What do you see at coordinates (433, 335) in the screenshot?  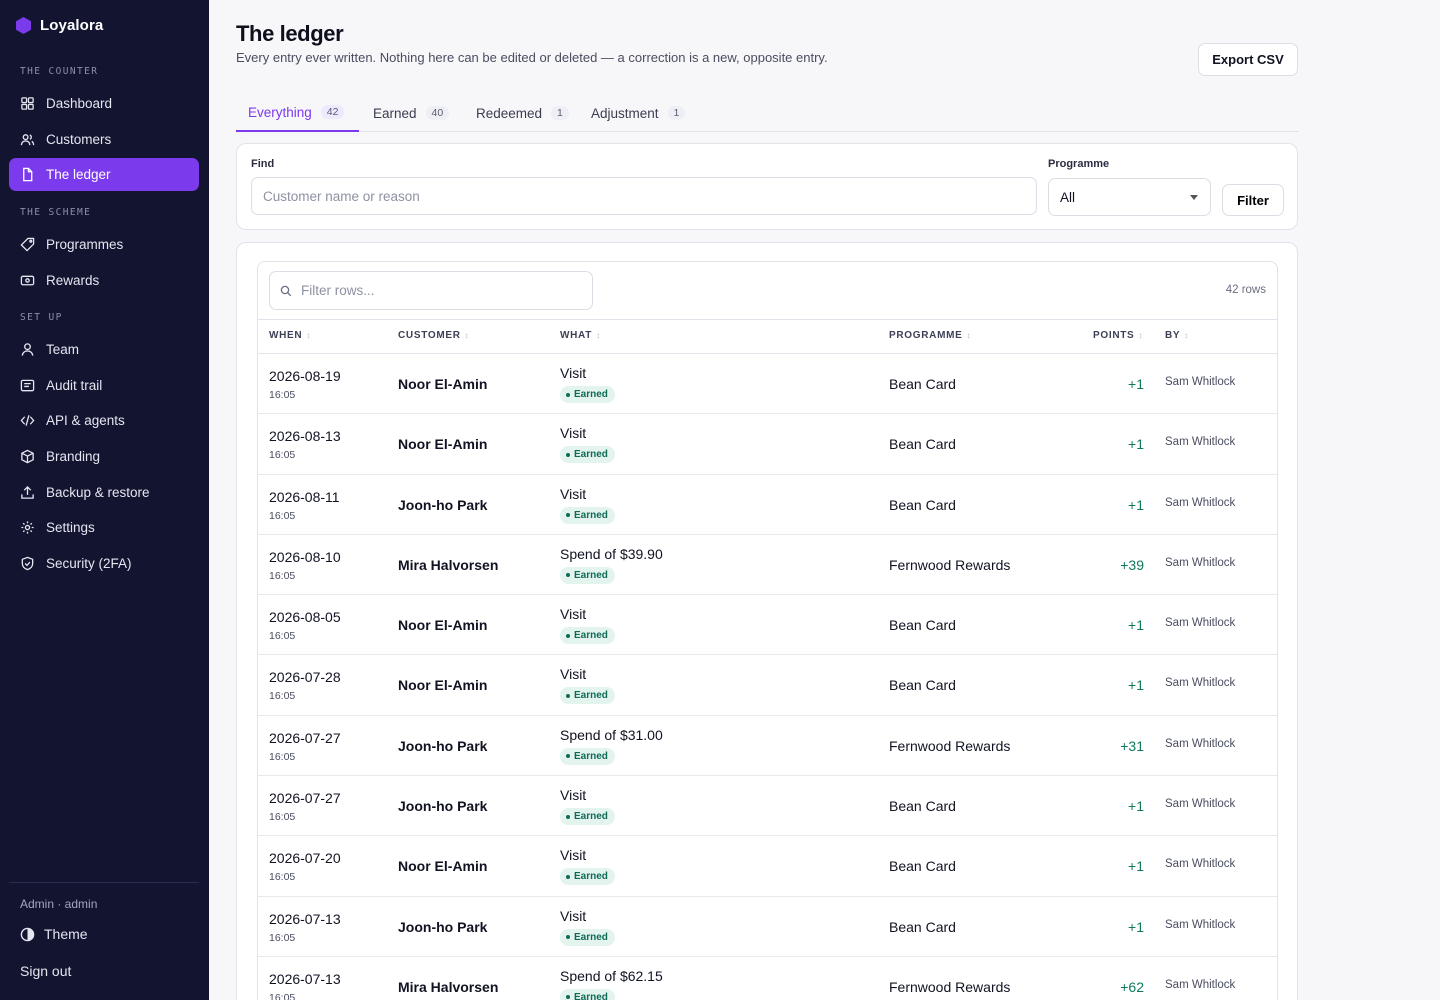 I see `column-header-customer: CUSTOMER ↕` at bounding box center [433, 335].